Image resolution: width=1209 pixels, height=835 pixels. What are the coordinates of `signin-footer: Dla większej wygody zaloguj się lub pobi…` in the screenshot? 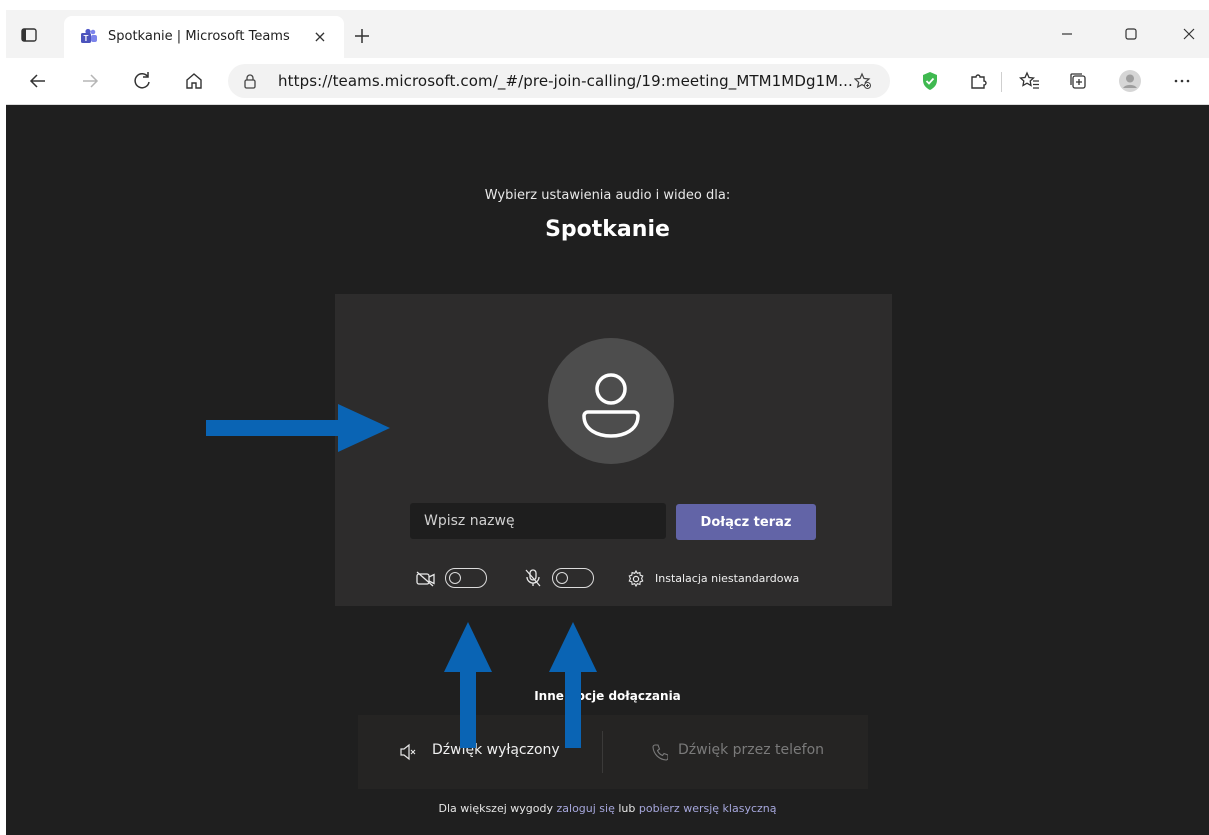 It's located at (607, 808).